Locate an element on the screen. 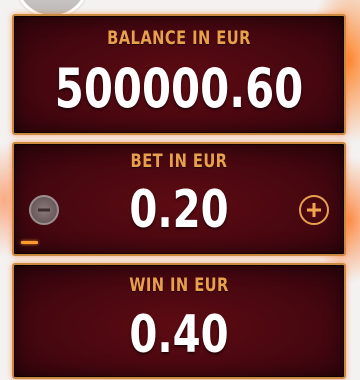  bet-indicator-bar is located at coordinates (29, 242).